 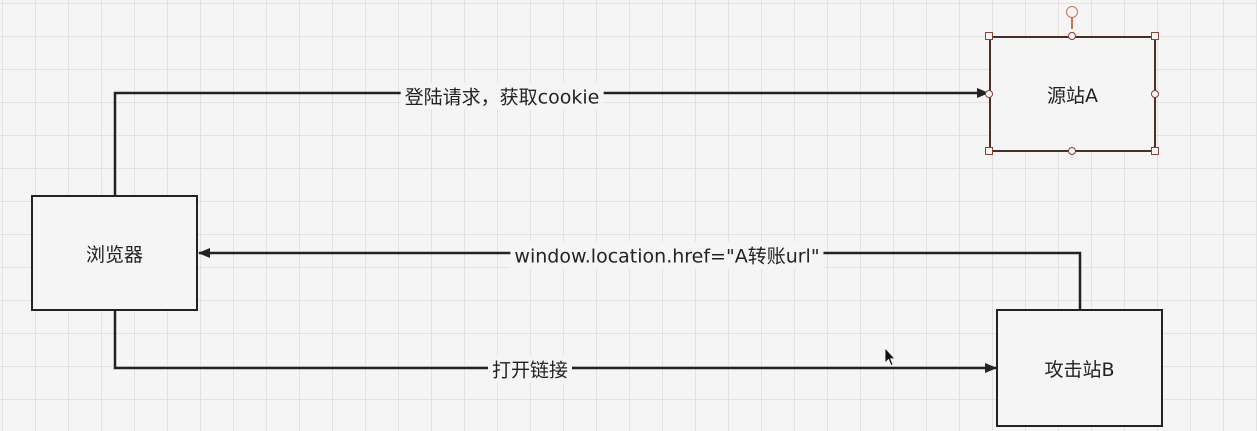 What do you see at coordinates (1072, 36) in the screenshot?
I see `resize-handle-top` at bounding box center [1072, 36].